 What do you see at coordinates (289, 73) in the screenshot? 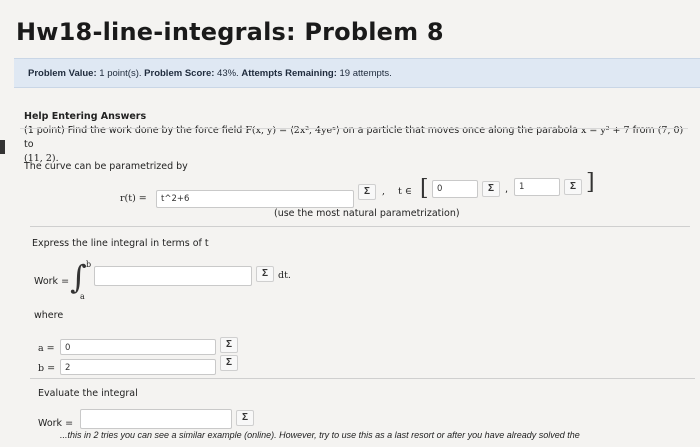
I see `attempts-label: Attempts Remaining:` at bounding box center [289, 73].